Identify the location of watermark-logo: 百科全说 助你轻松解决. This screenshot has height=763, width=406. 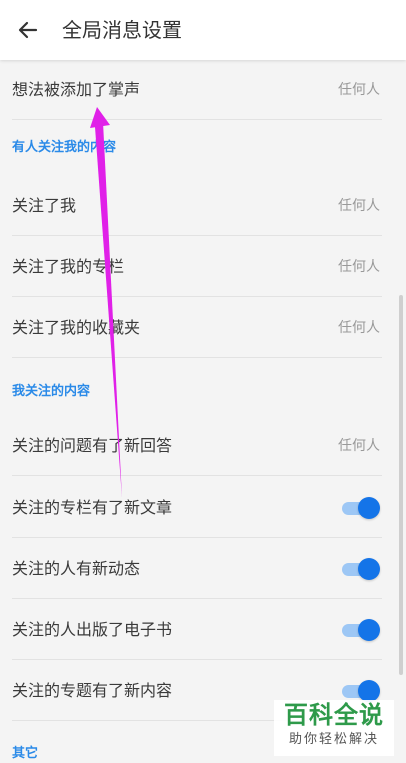
(334, 728).